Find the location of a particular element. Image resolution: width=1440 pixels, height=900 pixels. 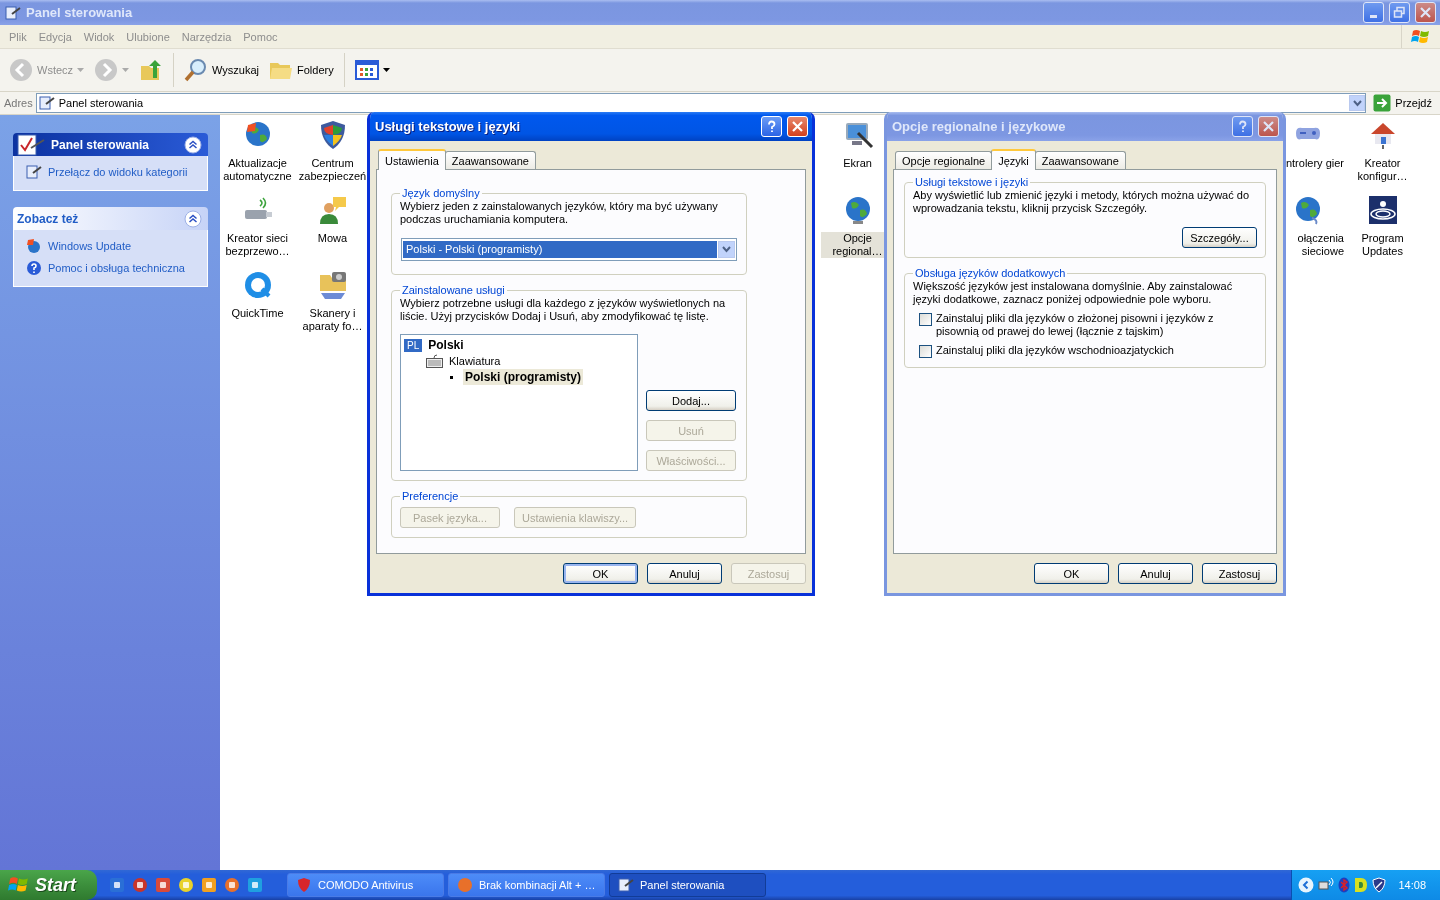

control-panel-item: QuickTime is located at coordinates (257, 313).